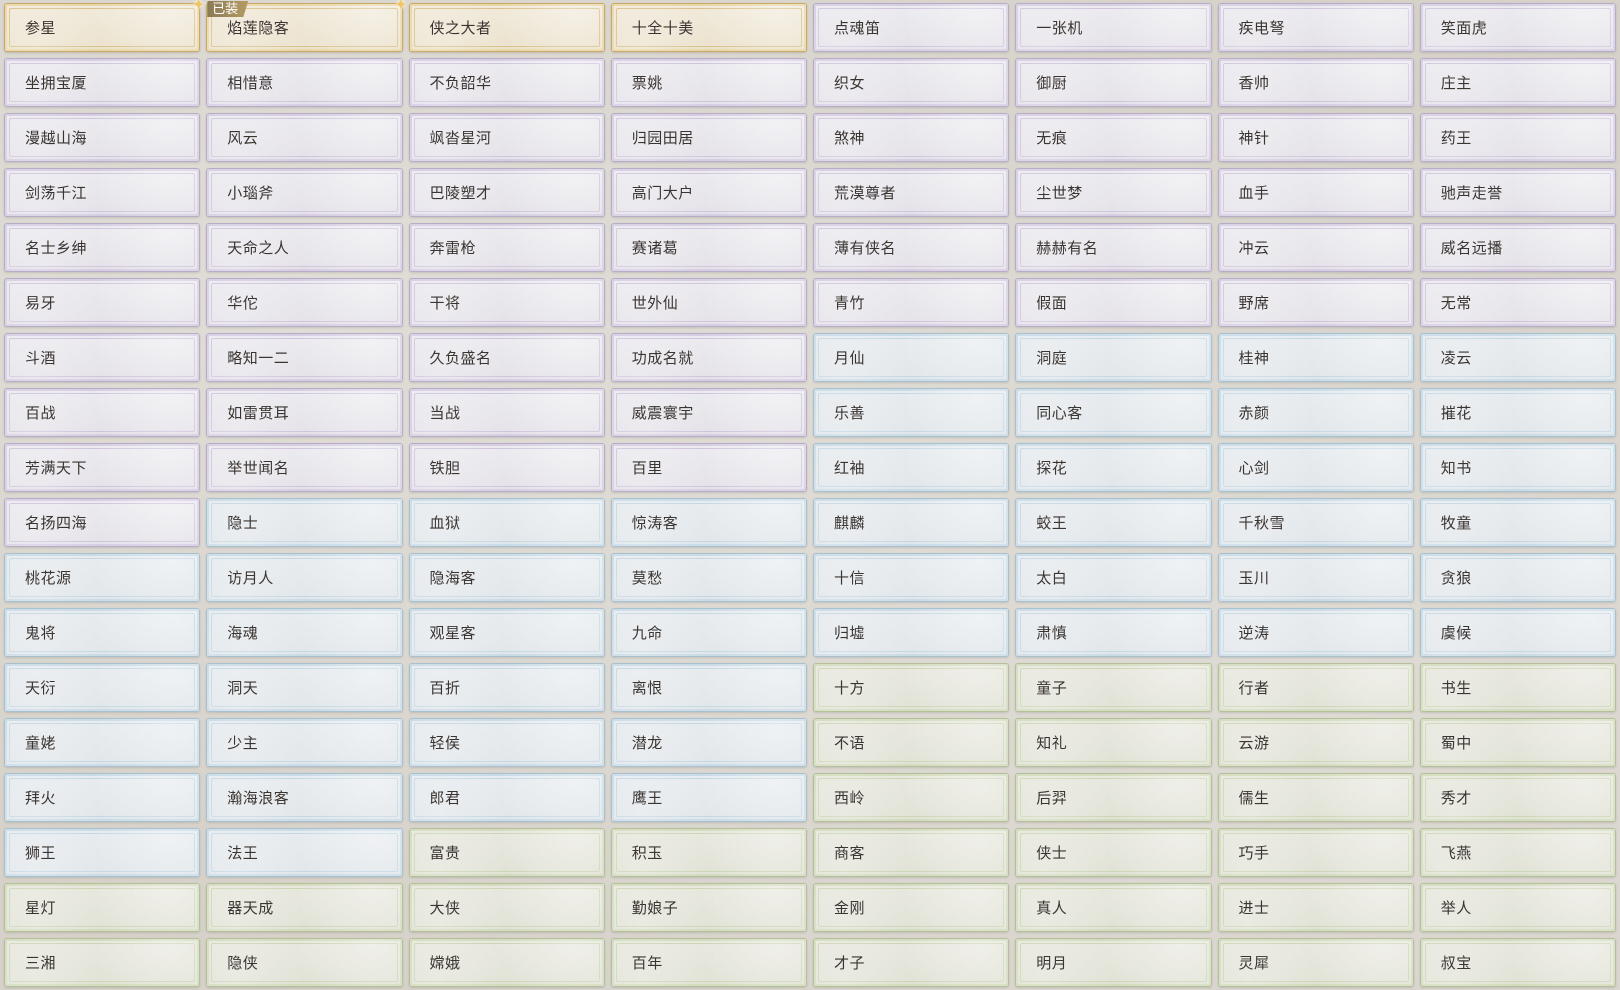  What do you see at coordinates (1113, 82) in the screenshot?
I see `title-card: 御厨` at bounding box center [1113, 82].